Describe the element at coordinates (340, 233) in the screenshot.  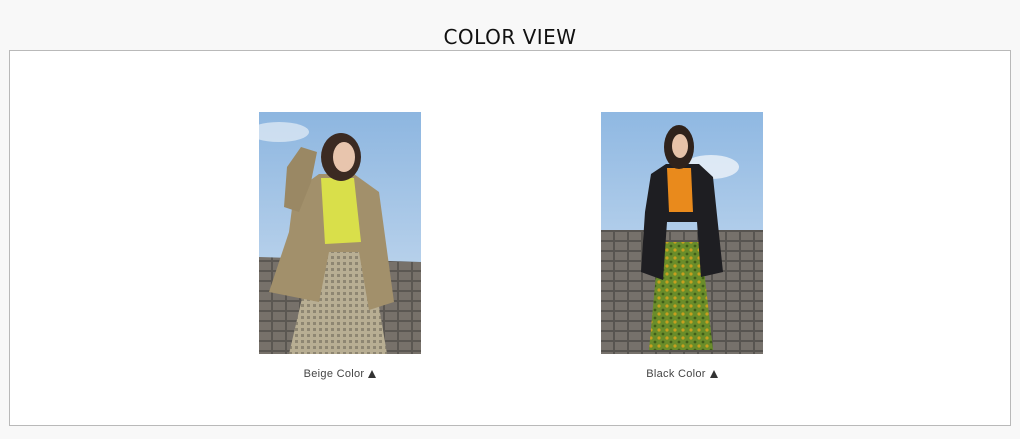
I see `beige-color-photo` at that location.